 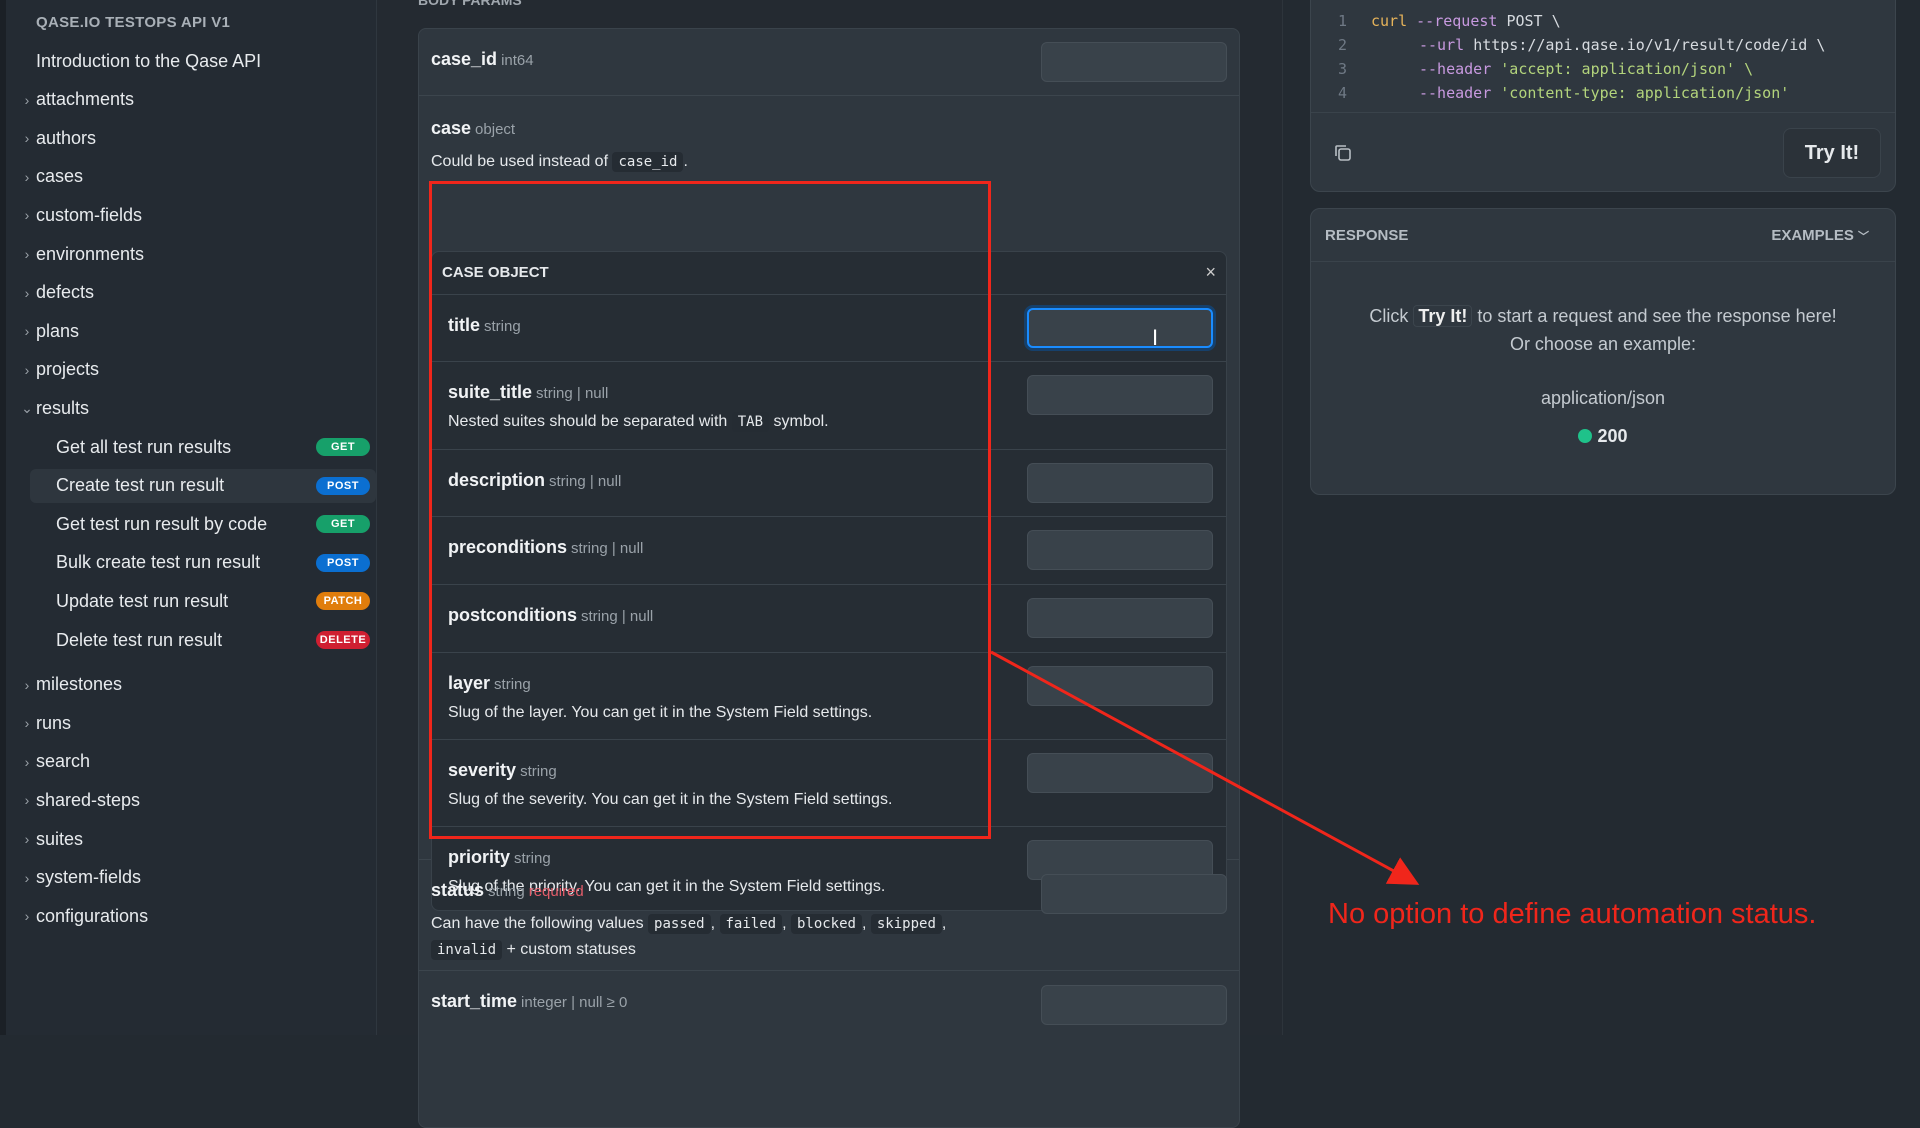 I want to click on annotation-arrow, so click(x=1205, y=767).